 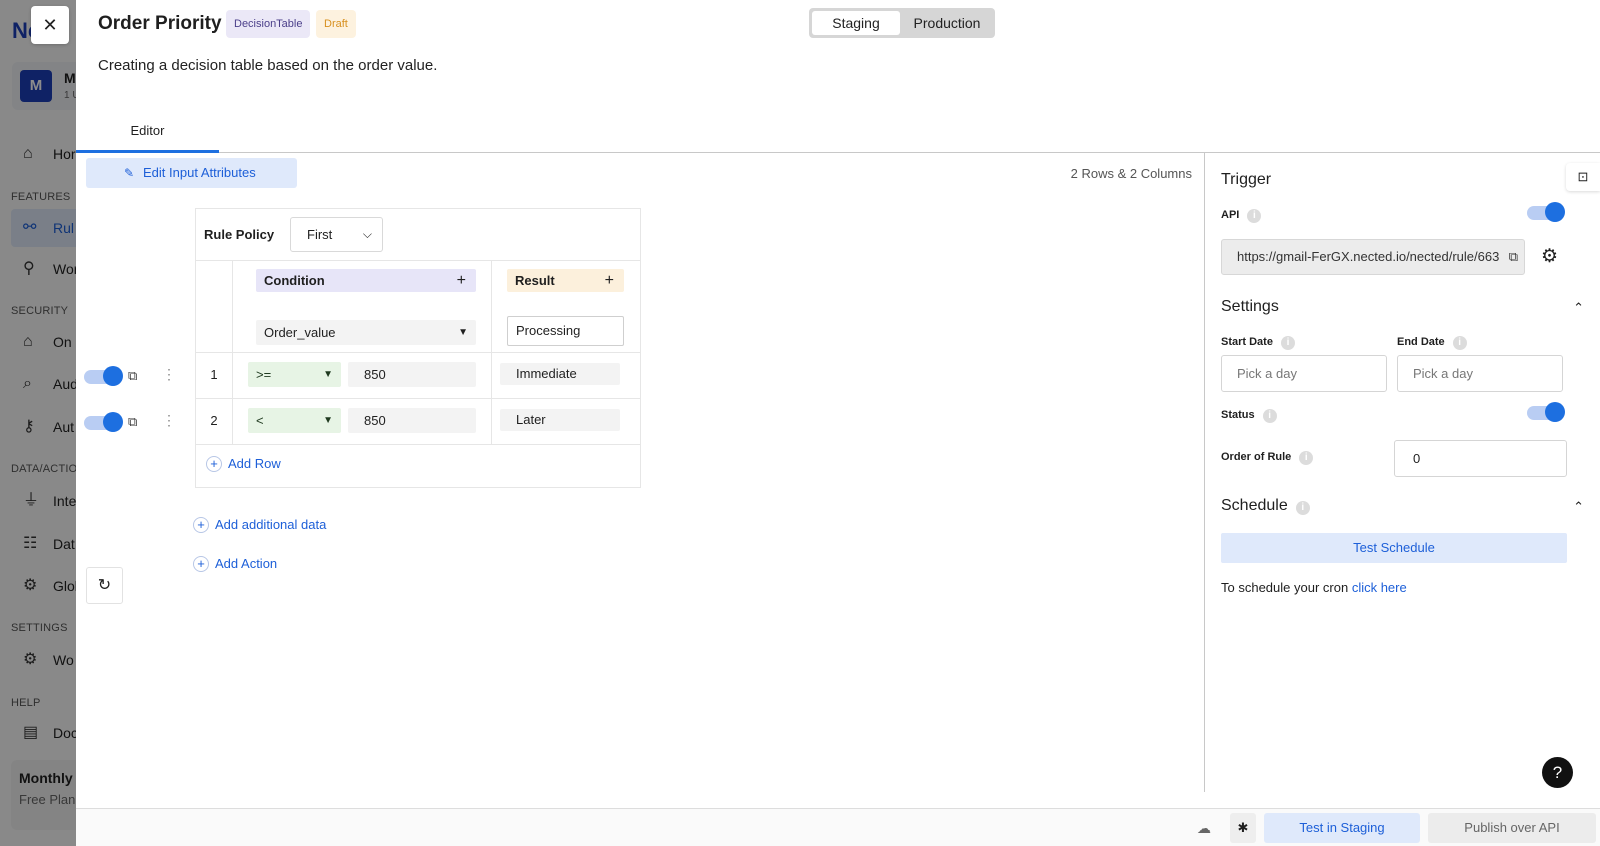 I want to click on order-of-rule-label: Order of Rule i, so click(x=1267, y=458).